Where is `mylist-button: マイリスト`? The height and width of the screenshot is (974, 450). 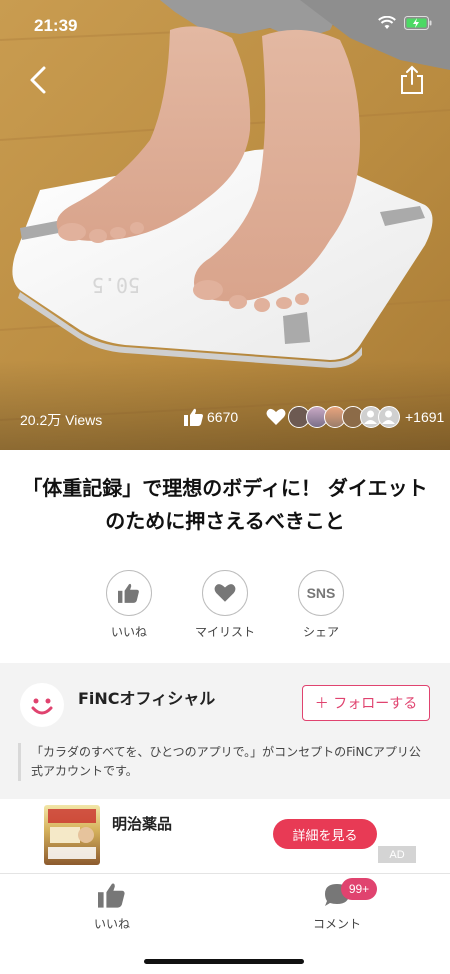
mylist-button: マイリスト is located at coordinates (225, 605).